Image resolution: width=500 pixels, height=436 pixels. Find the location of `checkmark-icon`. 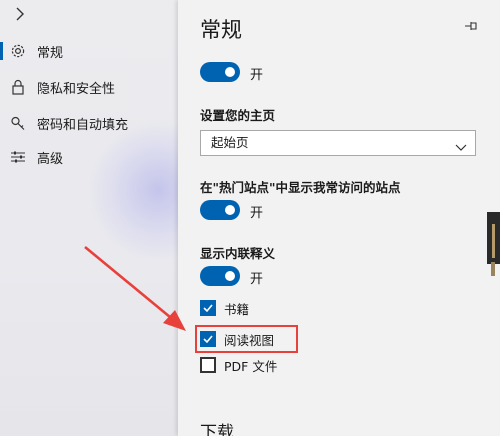

checkmark-icon is located at coordinates (208, 308).